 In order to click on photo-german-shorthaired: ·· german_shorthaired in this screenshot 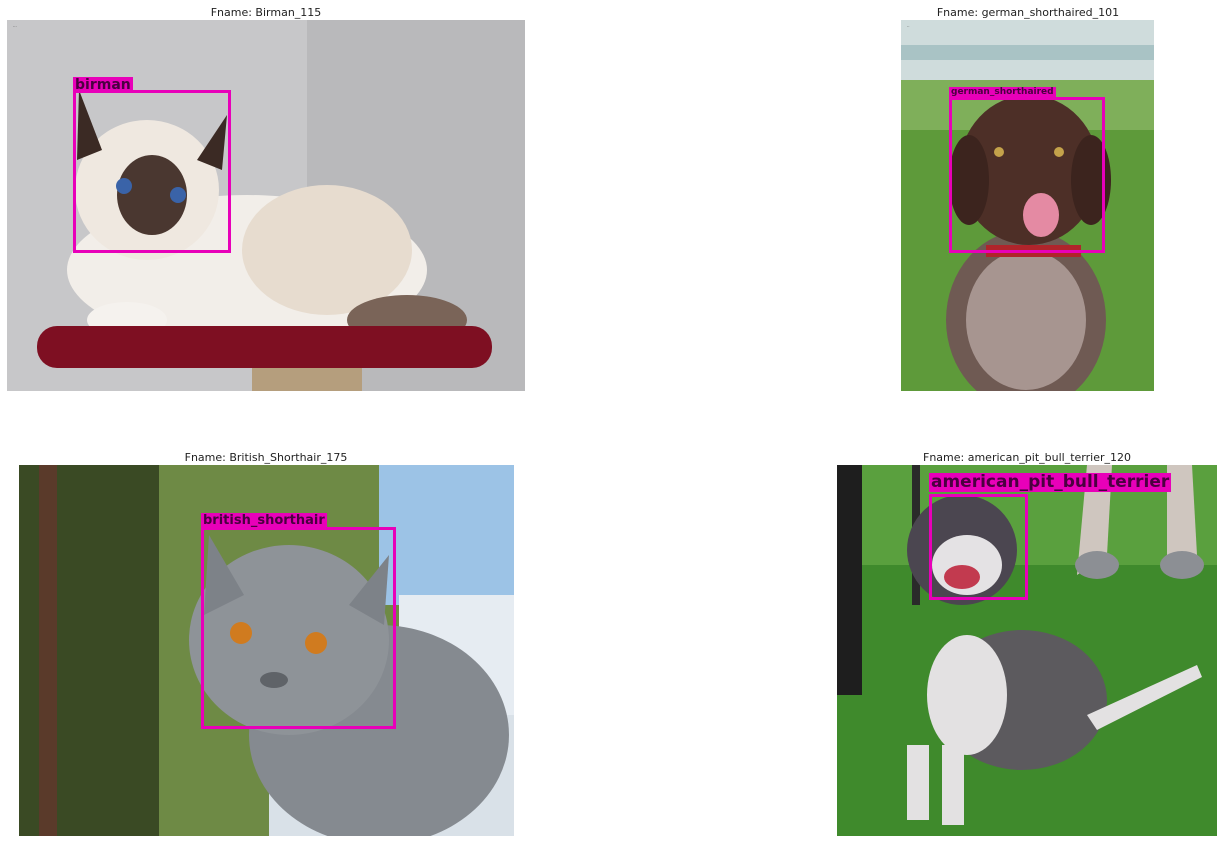, I will do `click(1027, 205)`.